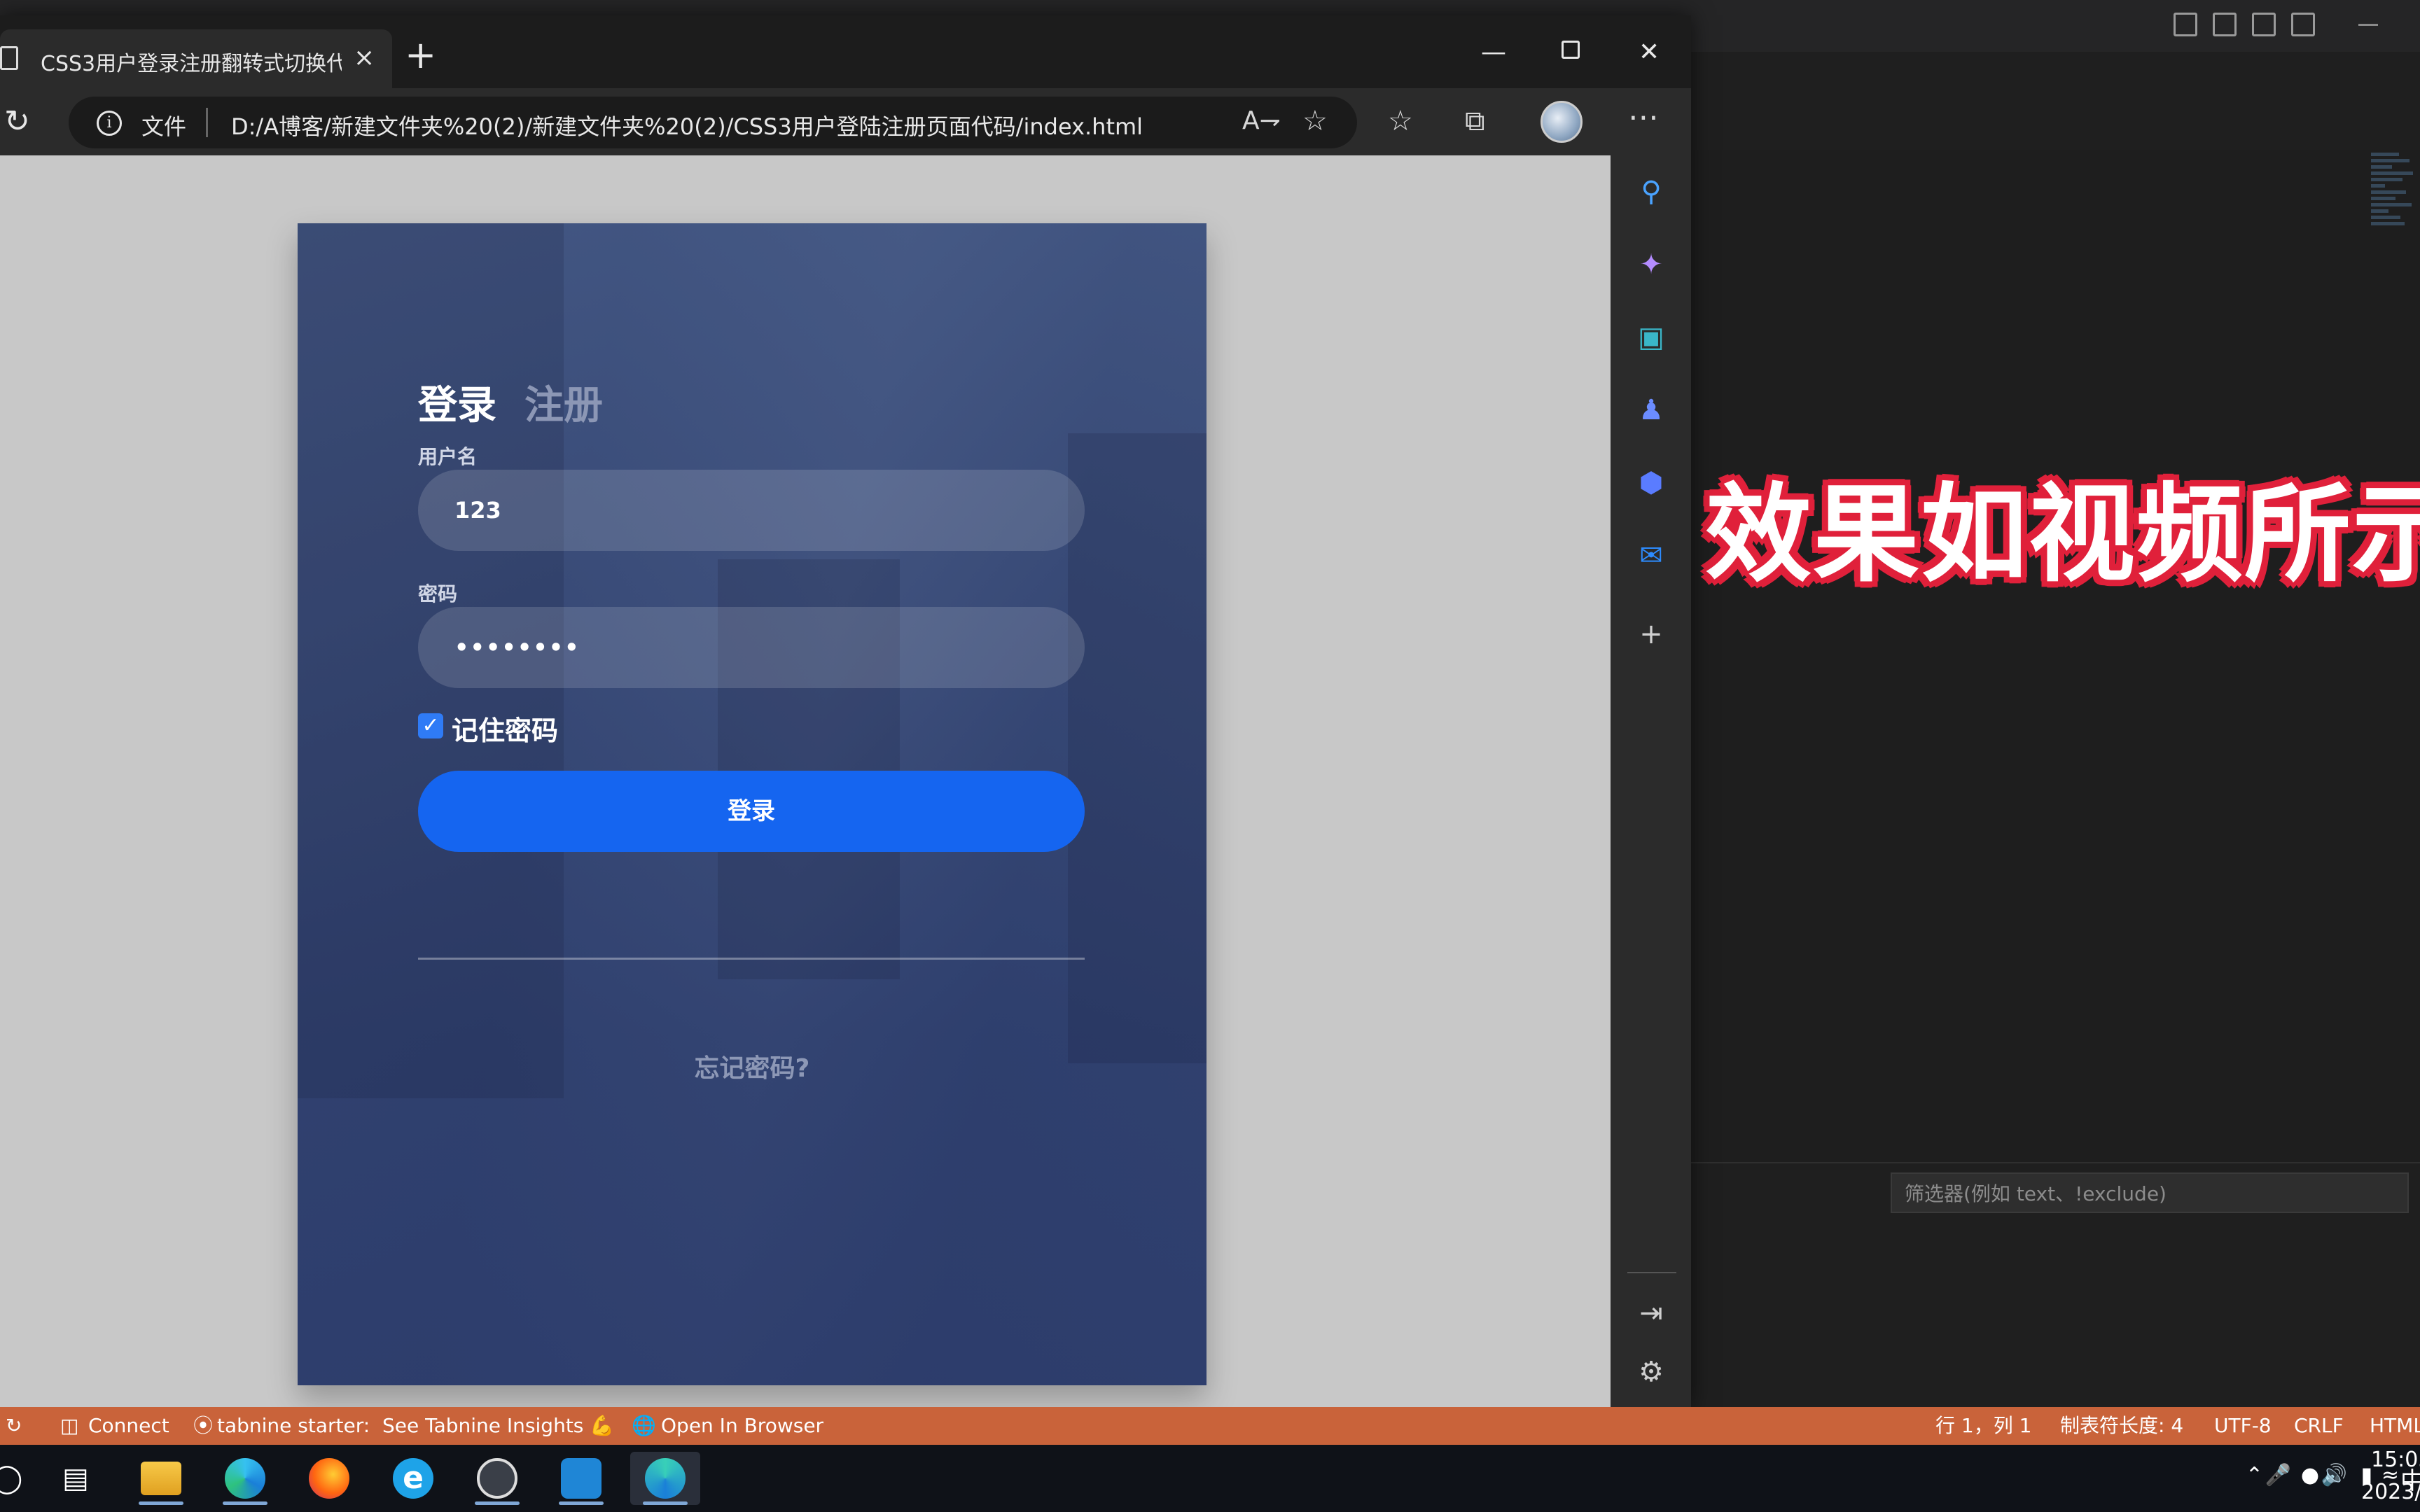 This screenshot has width=2420, height=1512. Describe the element at coordinates (2062, 534) in the screenshot. I see `overlay-caption: 效果如视频所示` at that location.